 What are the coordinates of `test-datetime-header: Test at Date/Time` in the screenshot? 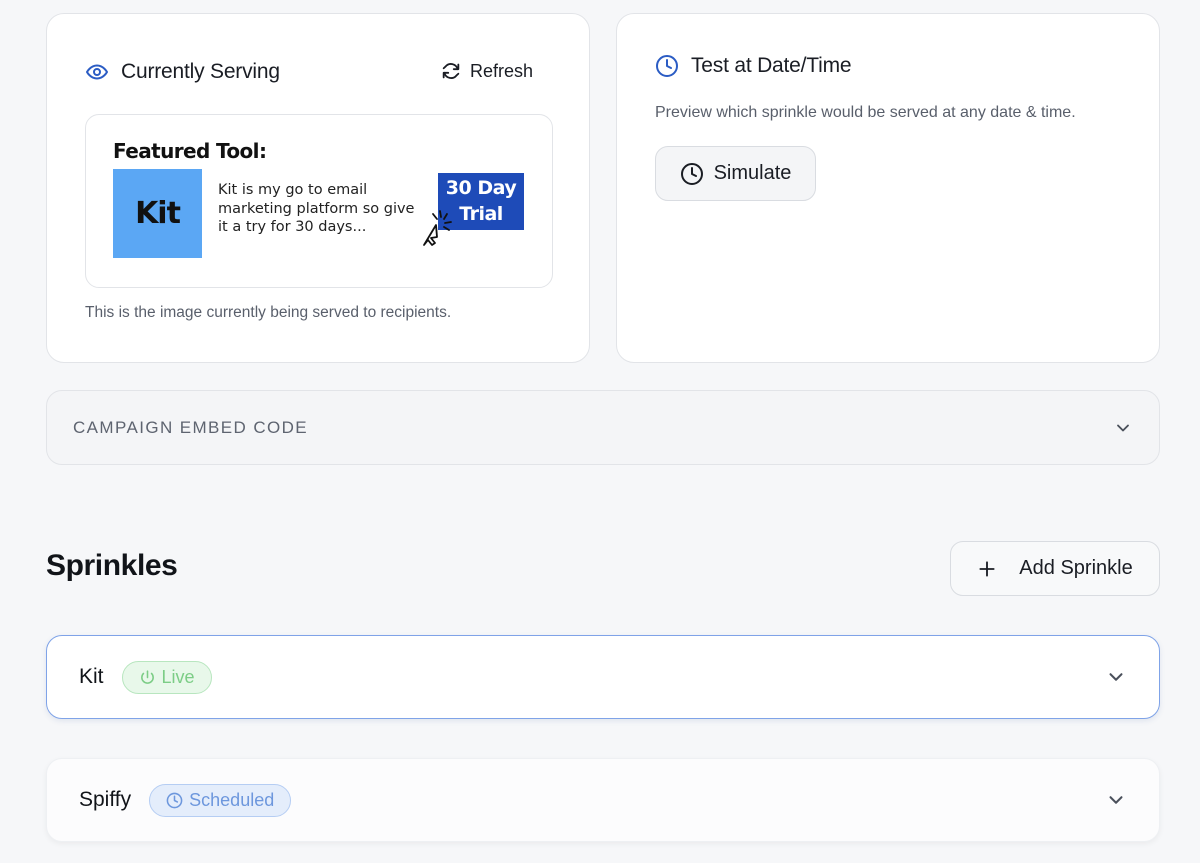 It's located at (753, 66).